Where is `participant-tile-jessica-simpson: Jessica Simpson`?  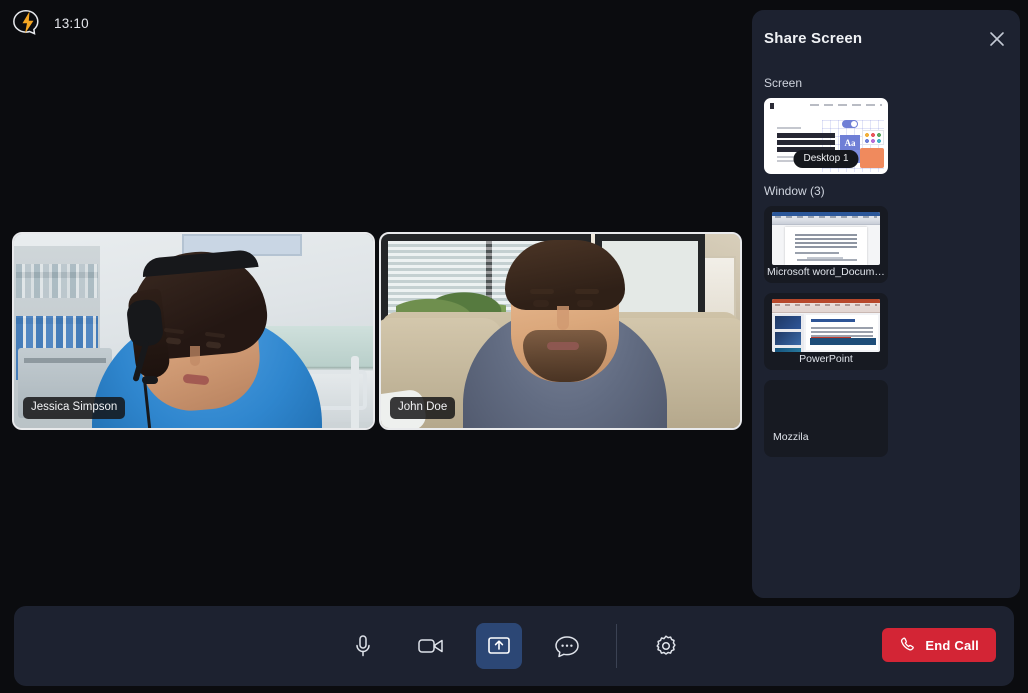
participant-tile-jessica-simpson: Jessica Simpson is located at coordinates (193, 331).